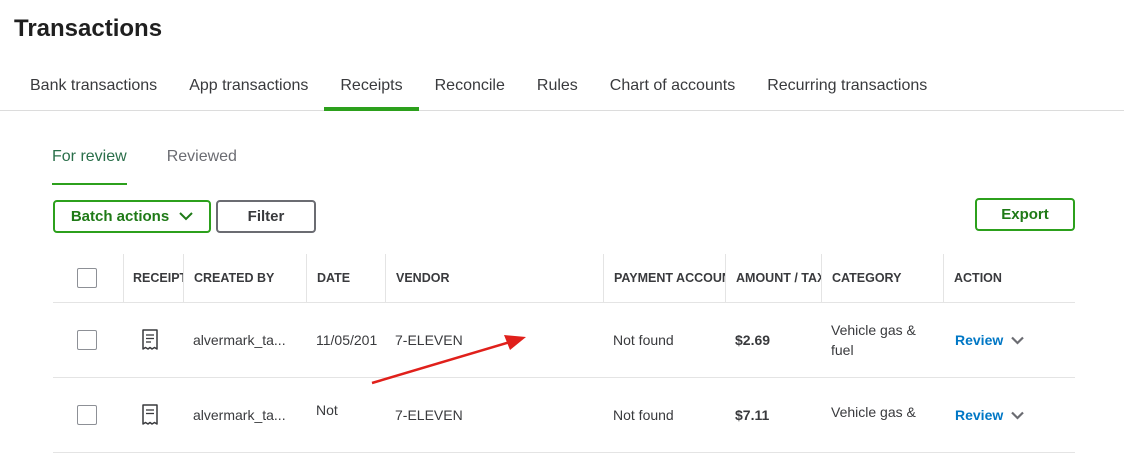 Image resolution: width=1124 pixels, height=453 pixels. I want to click on page-title: Transactions, so click(88, 28).